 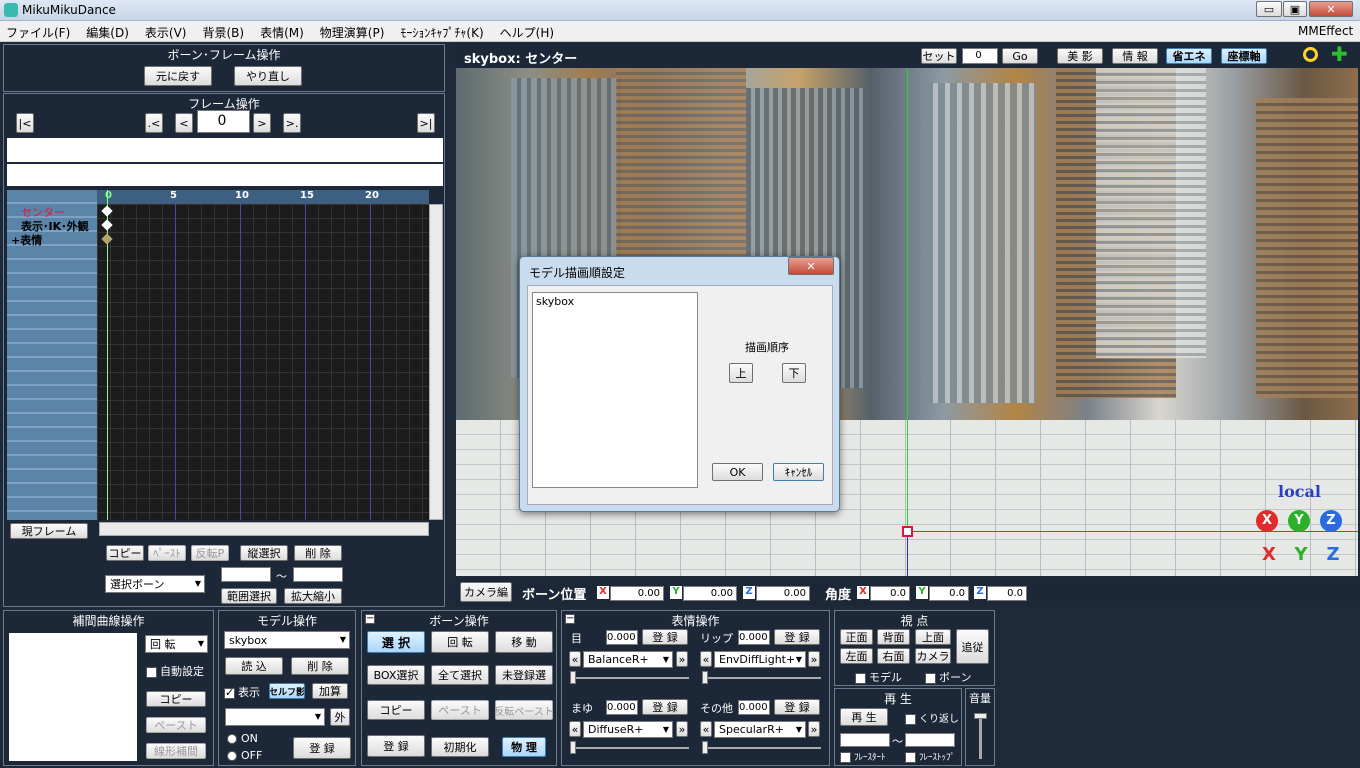 What do you see at coordinates (760, 729) in the screenshot?
I see `other-morph-dropdown: SpecularR+ ▼` at bounding box center [760, 729].